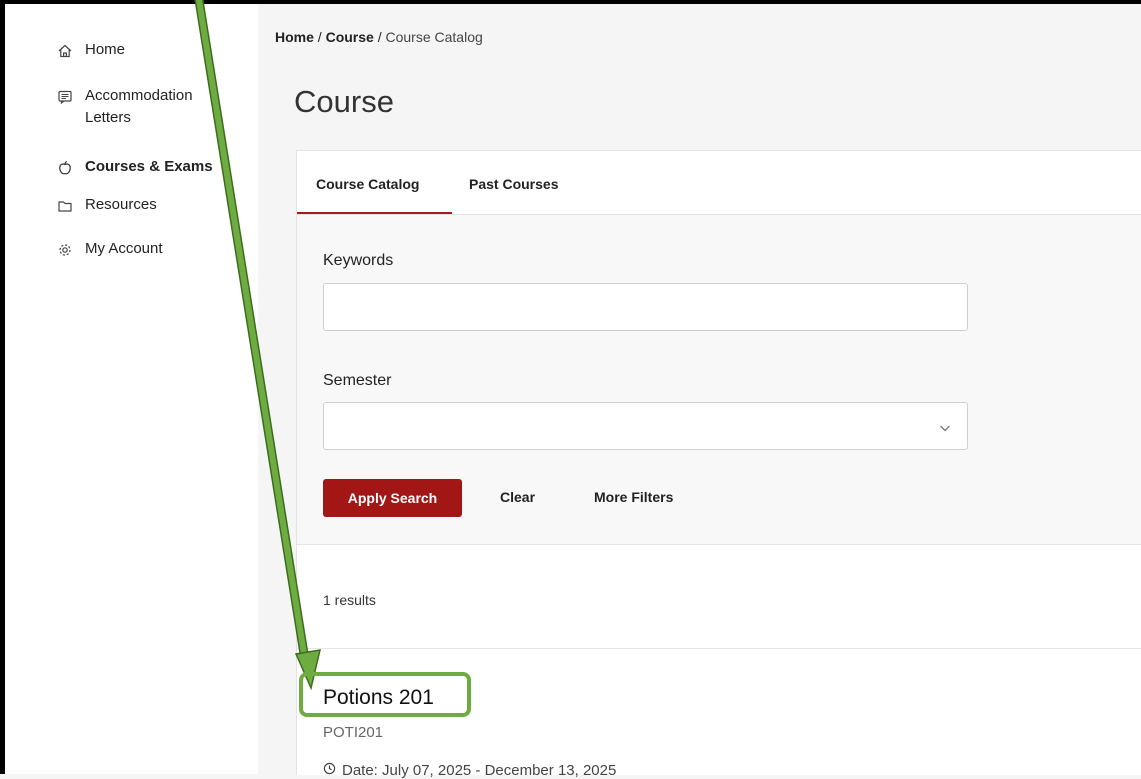  I want to click on sidebar-item-my-account: My Account, so click(110, 250).